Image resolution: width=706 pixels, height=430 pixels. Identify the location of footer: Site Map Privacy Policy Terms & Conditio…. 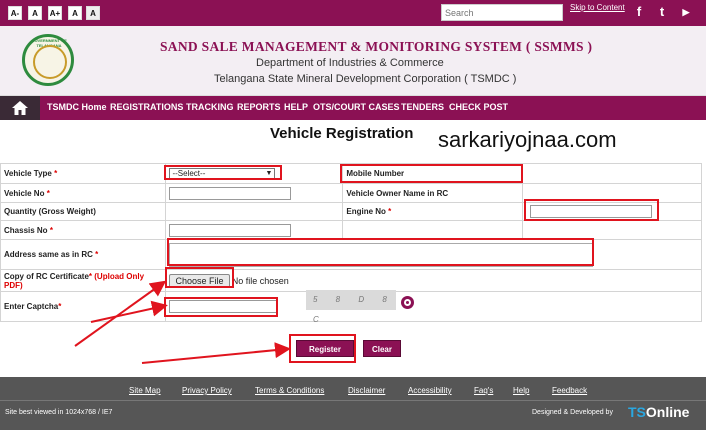
(353, 403).